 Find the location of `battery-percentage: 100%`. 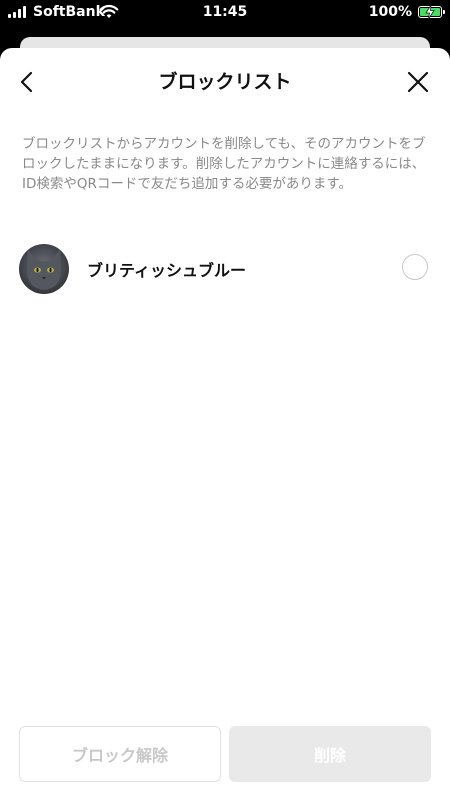

battery-percentage: 100% is located at coordinates (390, 12).